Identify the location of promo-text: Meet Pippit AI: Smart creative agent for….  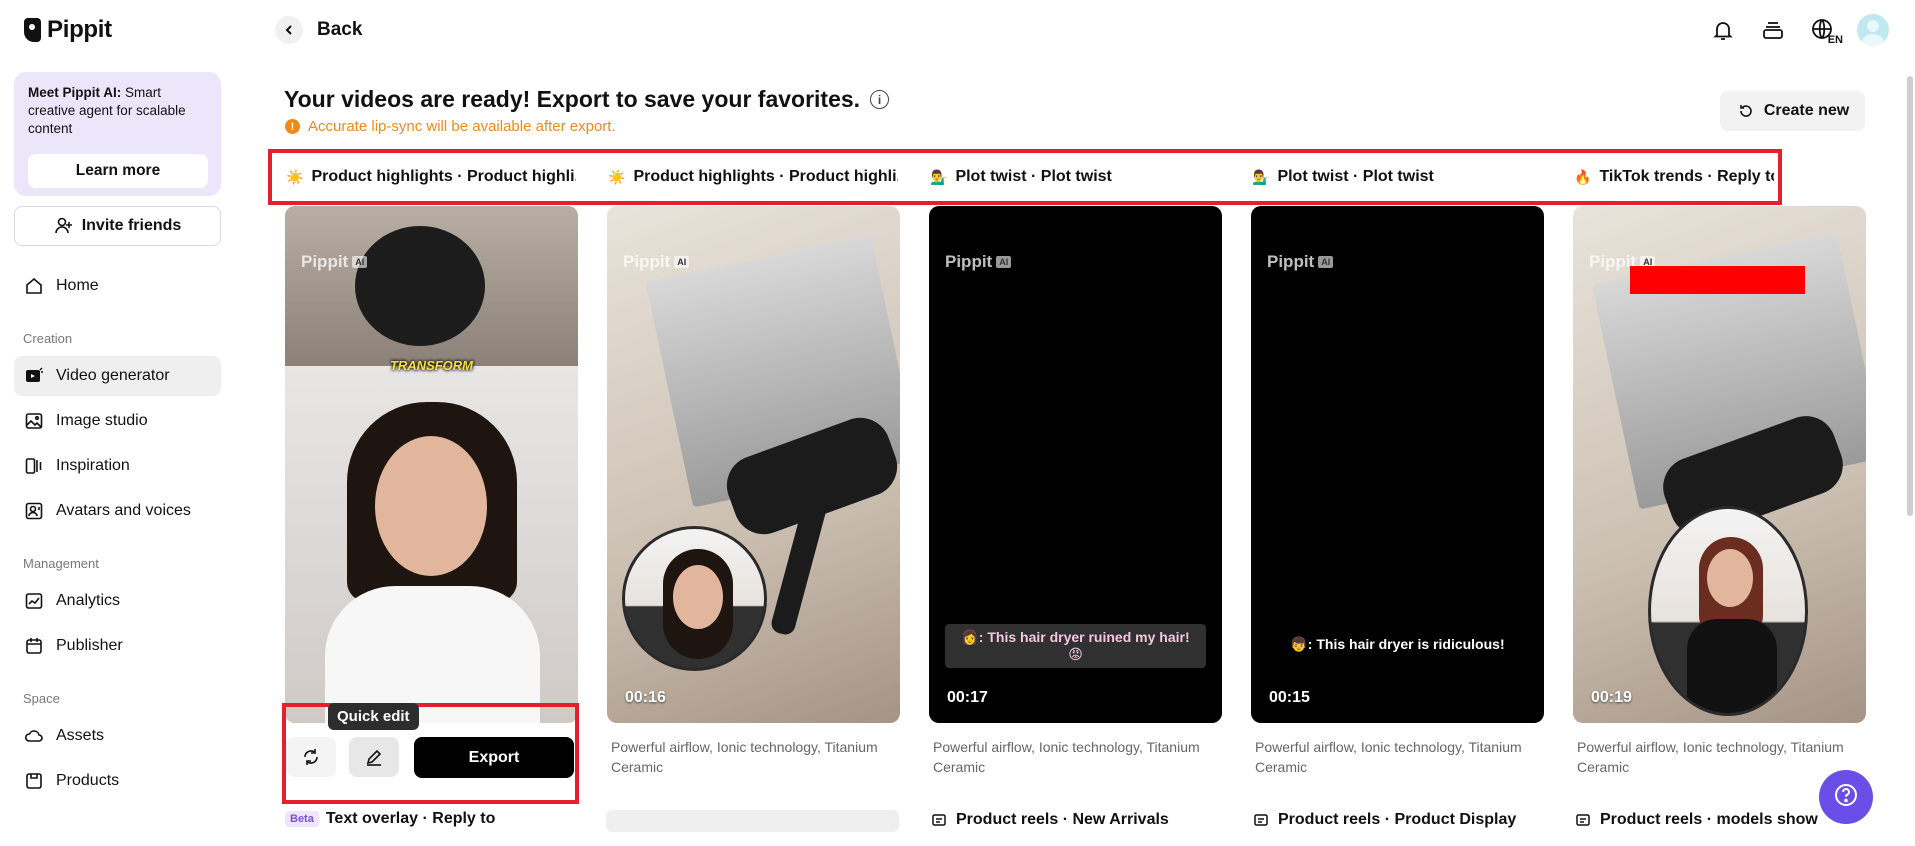
(117, 111).